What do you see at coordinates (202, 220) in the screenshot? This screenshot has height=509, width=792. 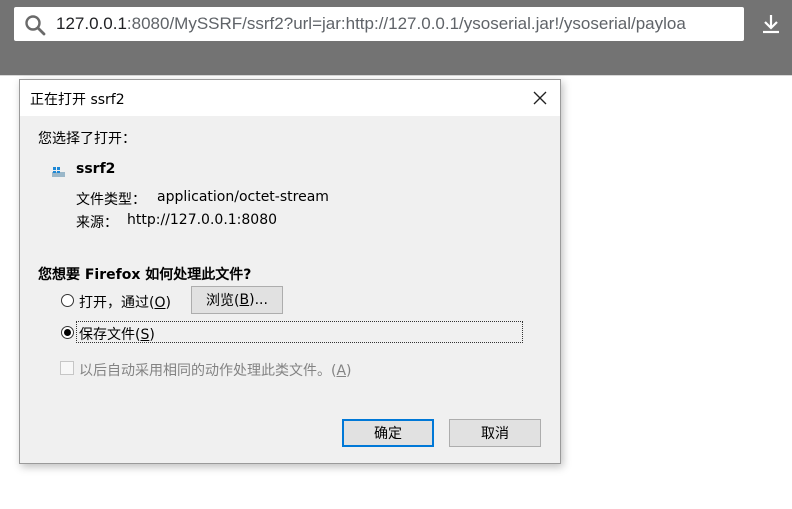 I see `source-value: http://127.0.0.1:8080` at bounding box center [202, 220].